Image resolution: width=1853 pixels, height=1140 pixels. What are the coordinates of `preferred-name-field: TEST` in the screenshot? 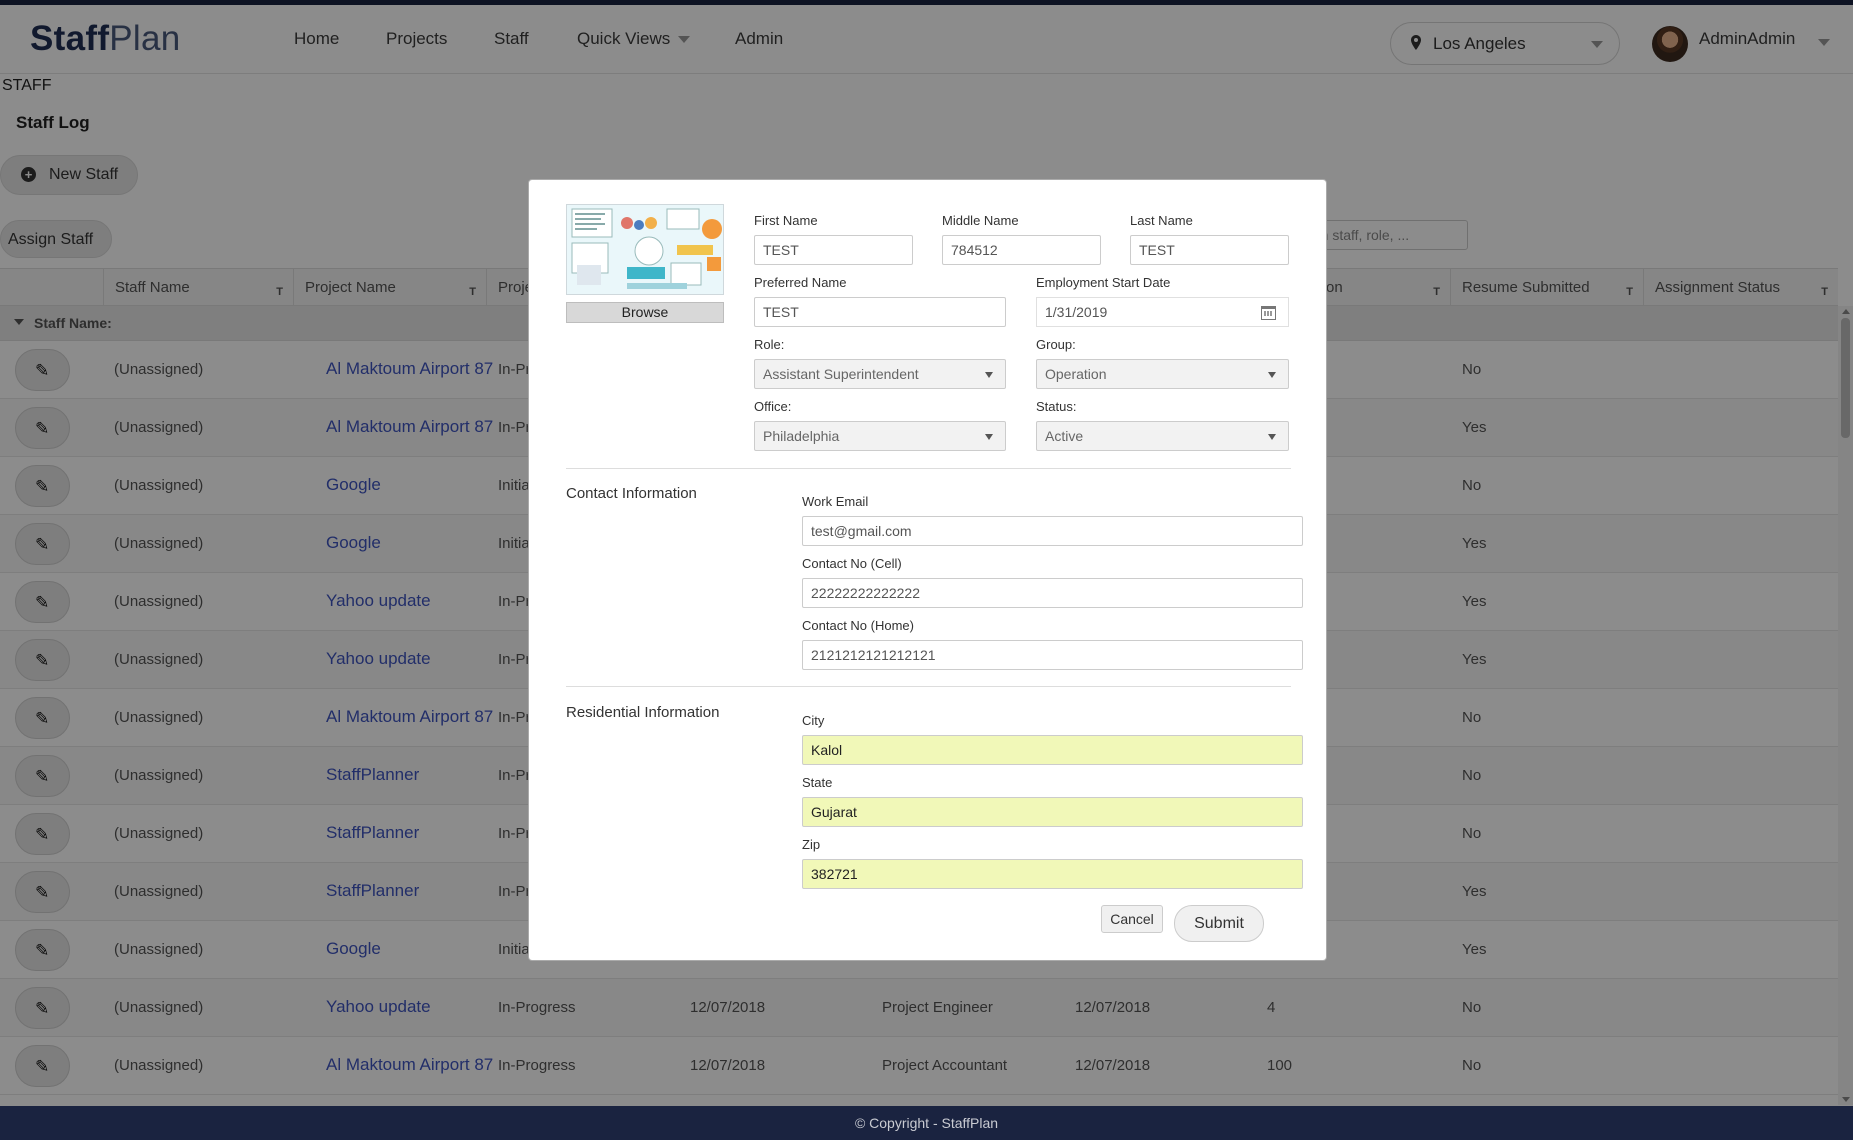 It's located at (880, 312).